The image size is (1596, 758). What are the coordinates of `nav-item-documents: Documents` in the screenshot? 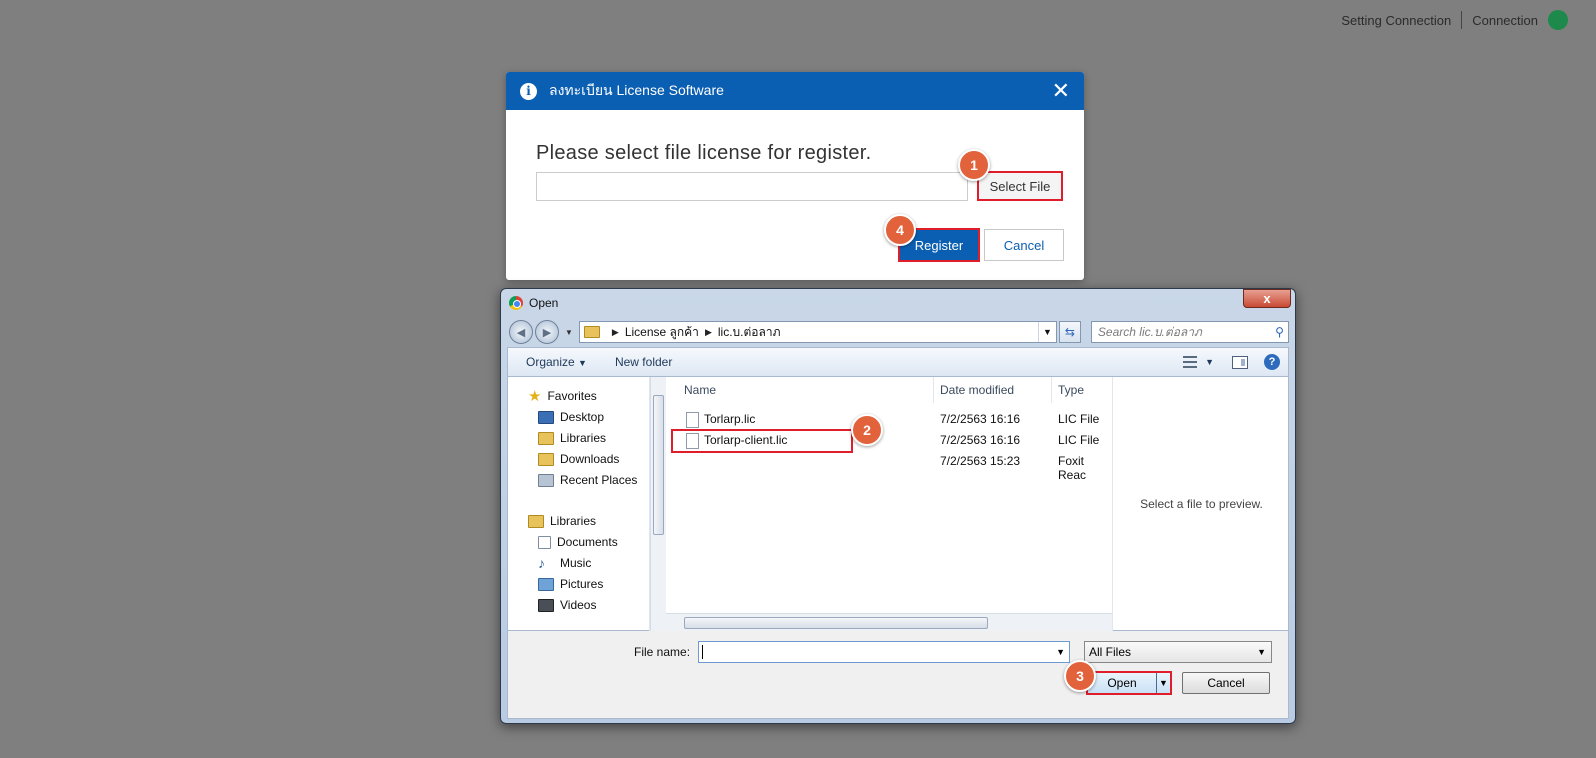 It's located at (578, 542).